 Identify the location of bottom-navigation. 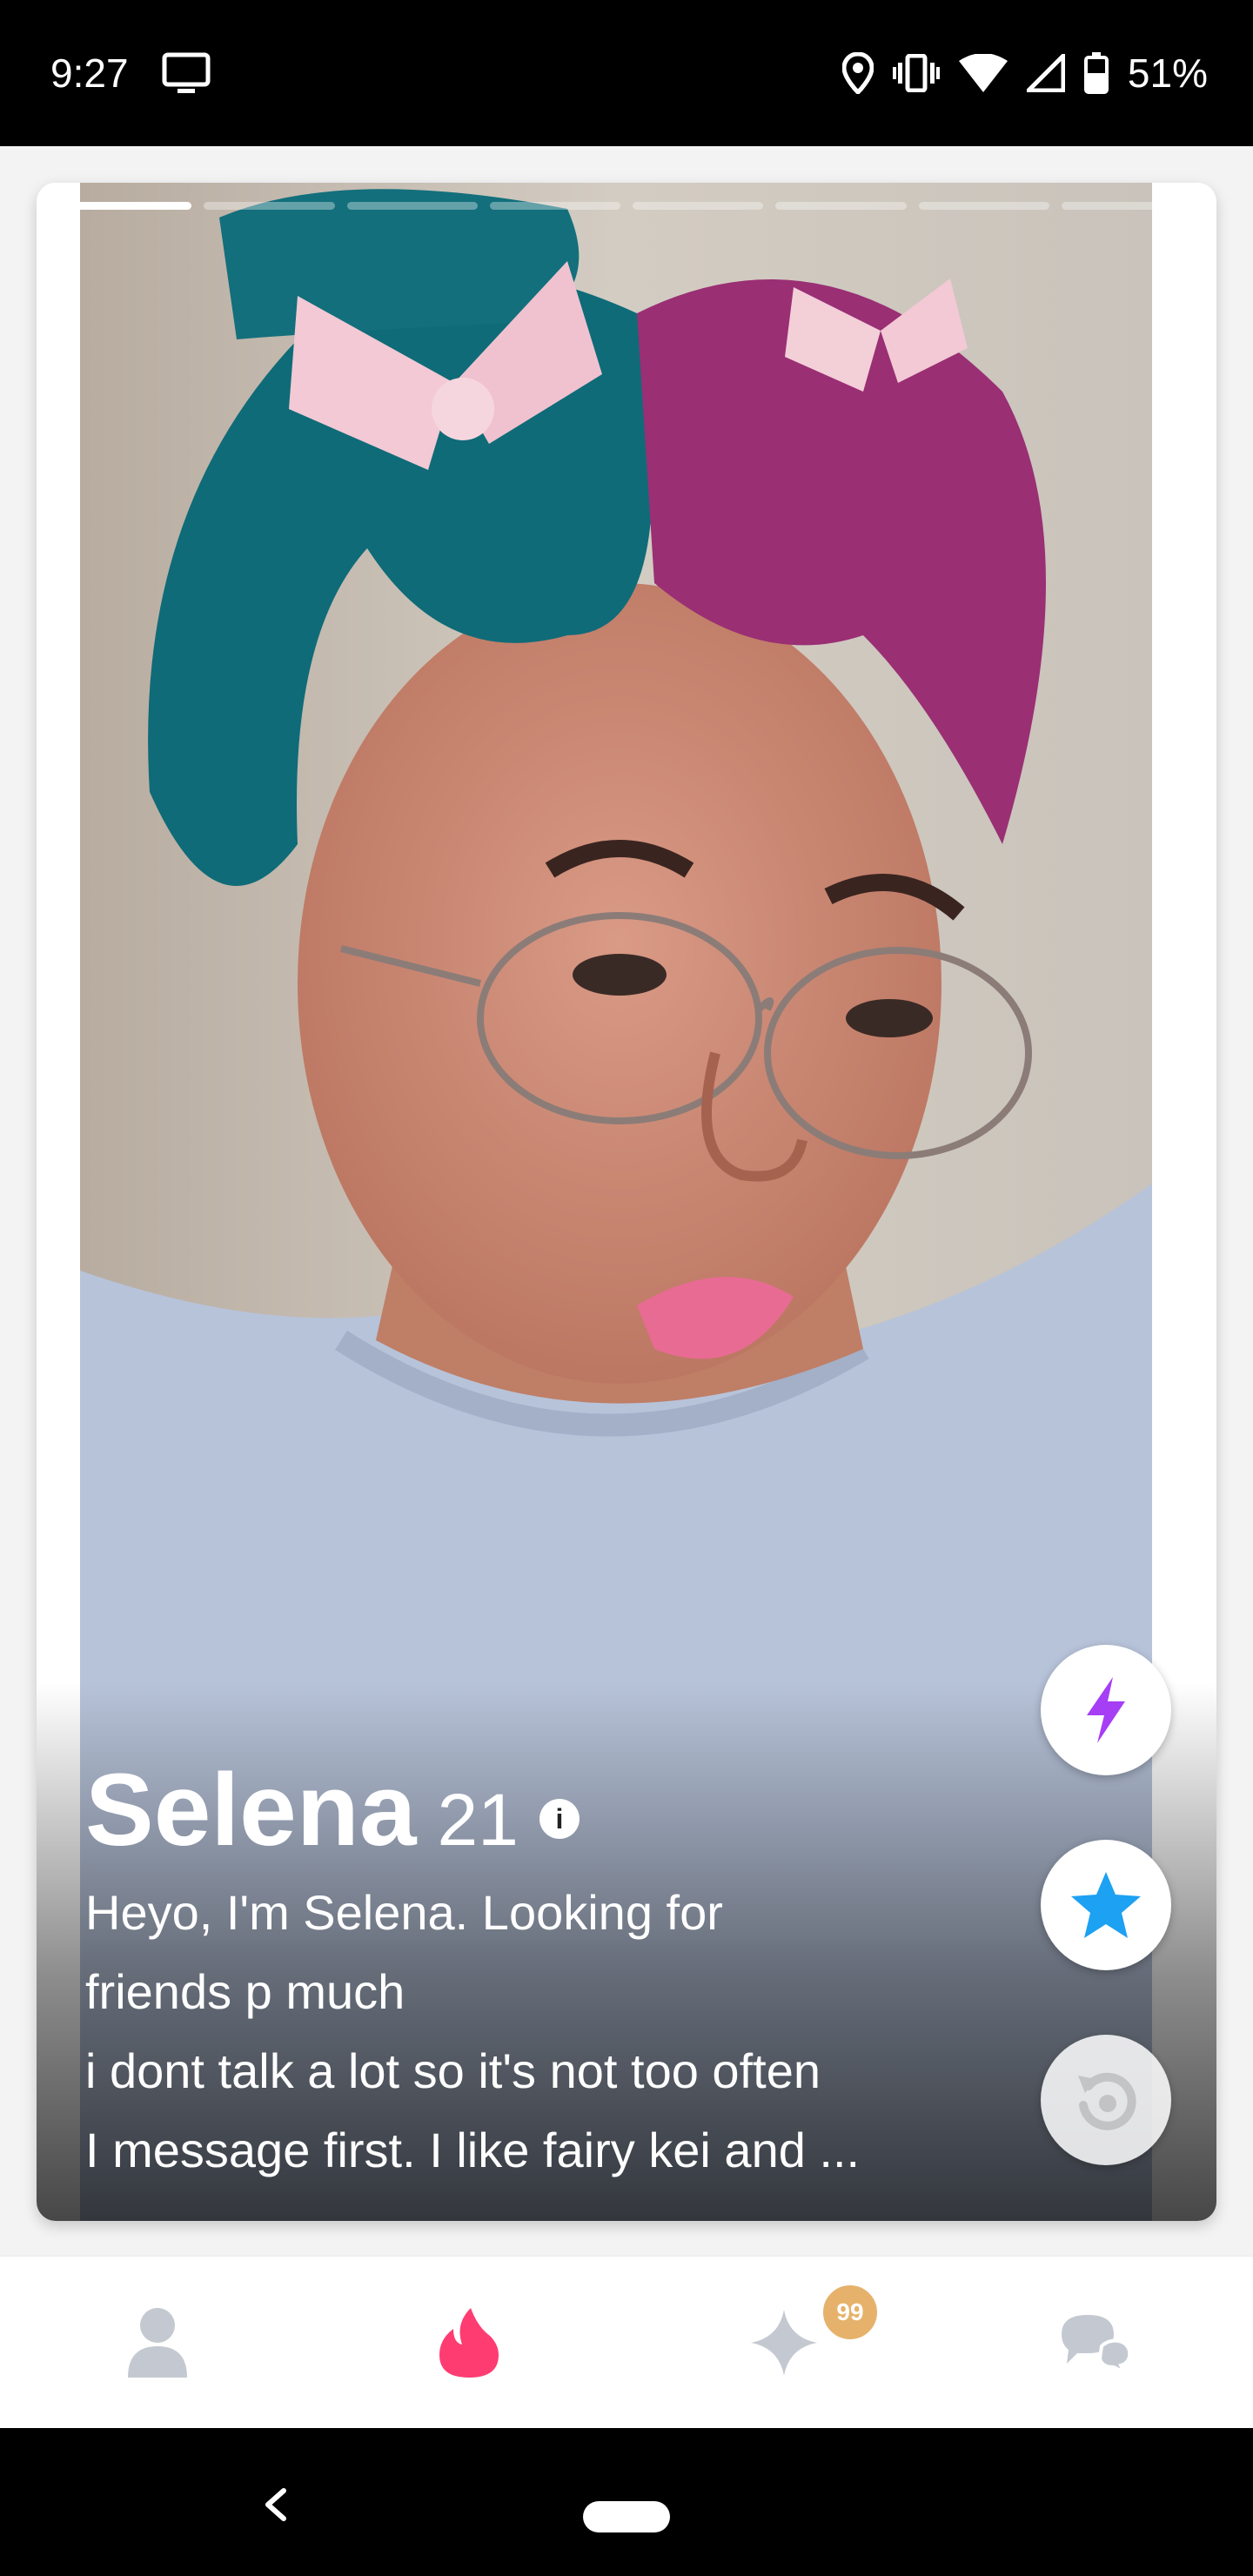
(626, 2343).